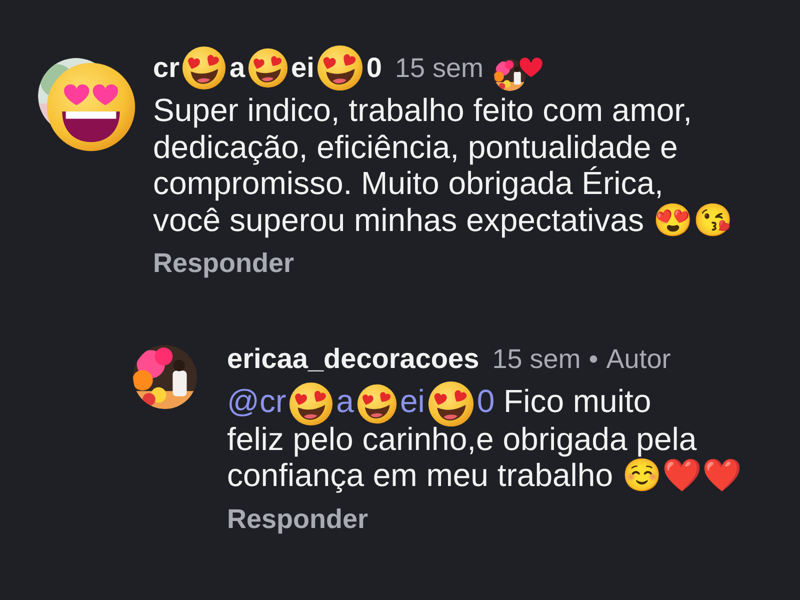 This screenshot has height=600, width=800. What do you see at coordinates (345, 401) in the screenshot?
I see `mention-link: a` at bounding box center [345, 401].